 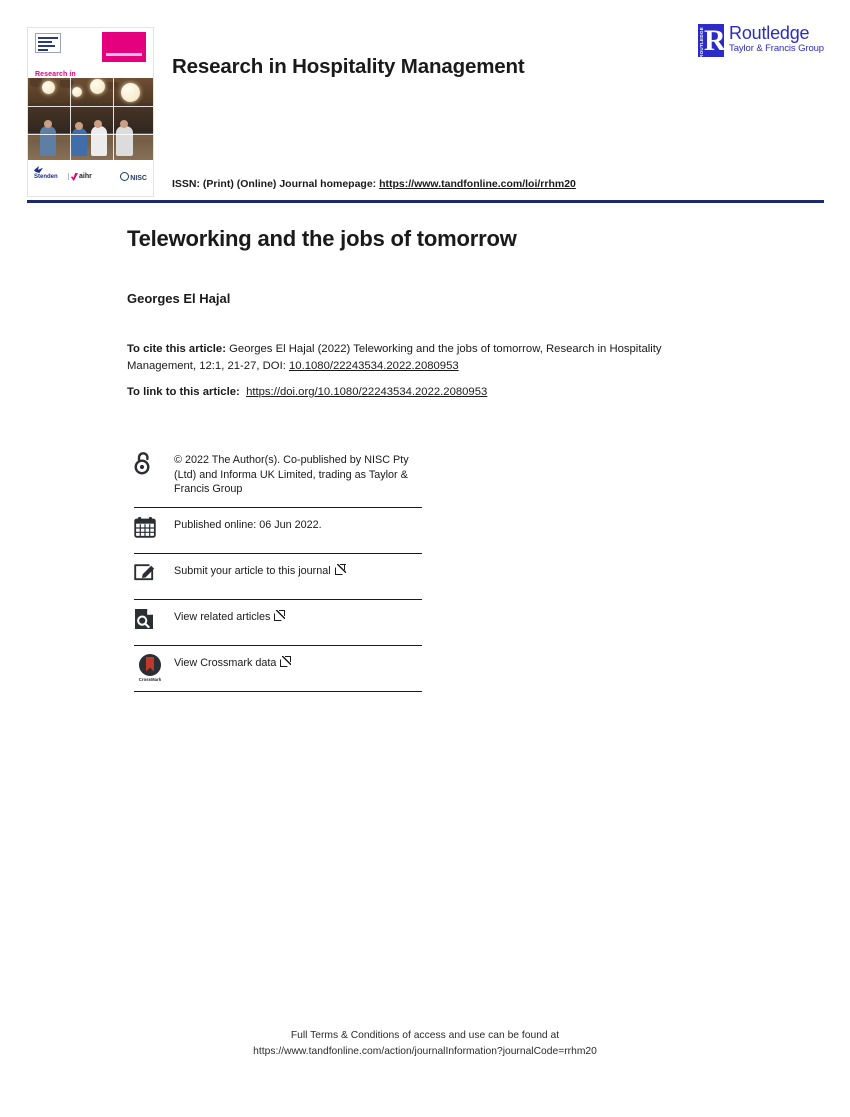 I want to click on crossmark-label: View Crossmark data, so click(x=225, y=662).